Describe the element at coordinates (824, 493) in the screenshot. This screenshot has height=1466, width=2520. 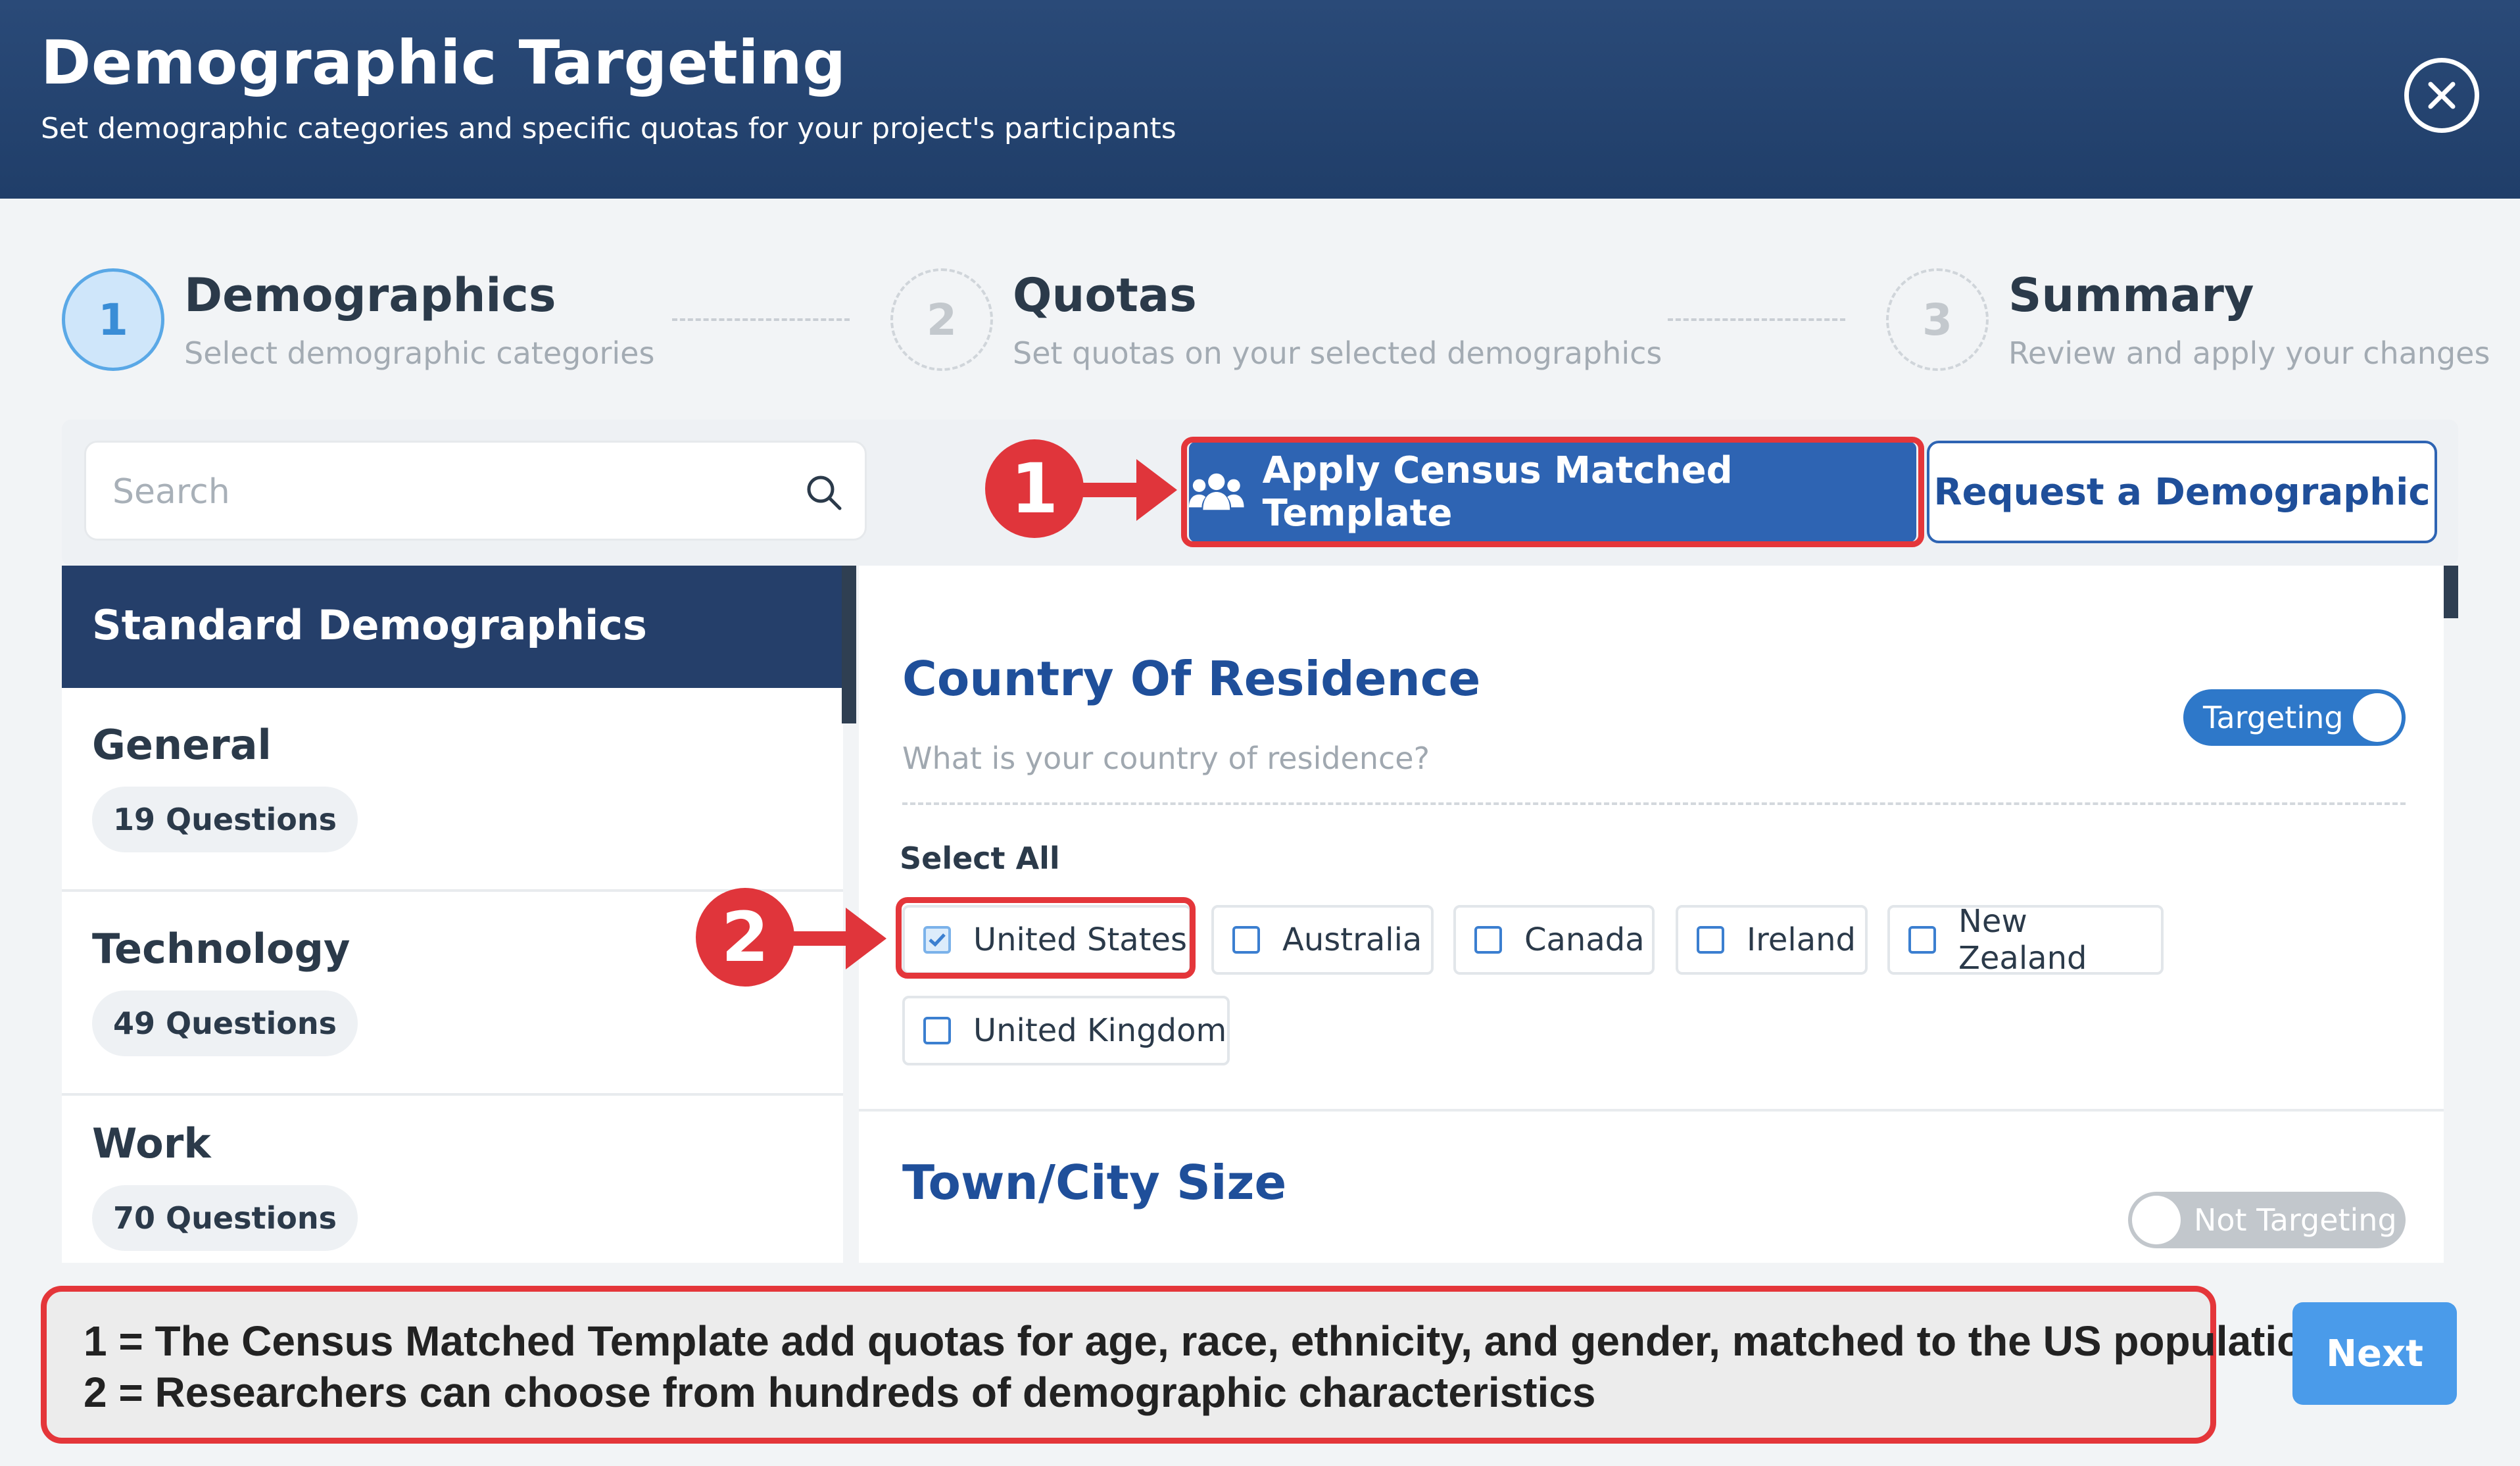
I see `search-icon` at that location.